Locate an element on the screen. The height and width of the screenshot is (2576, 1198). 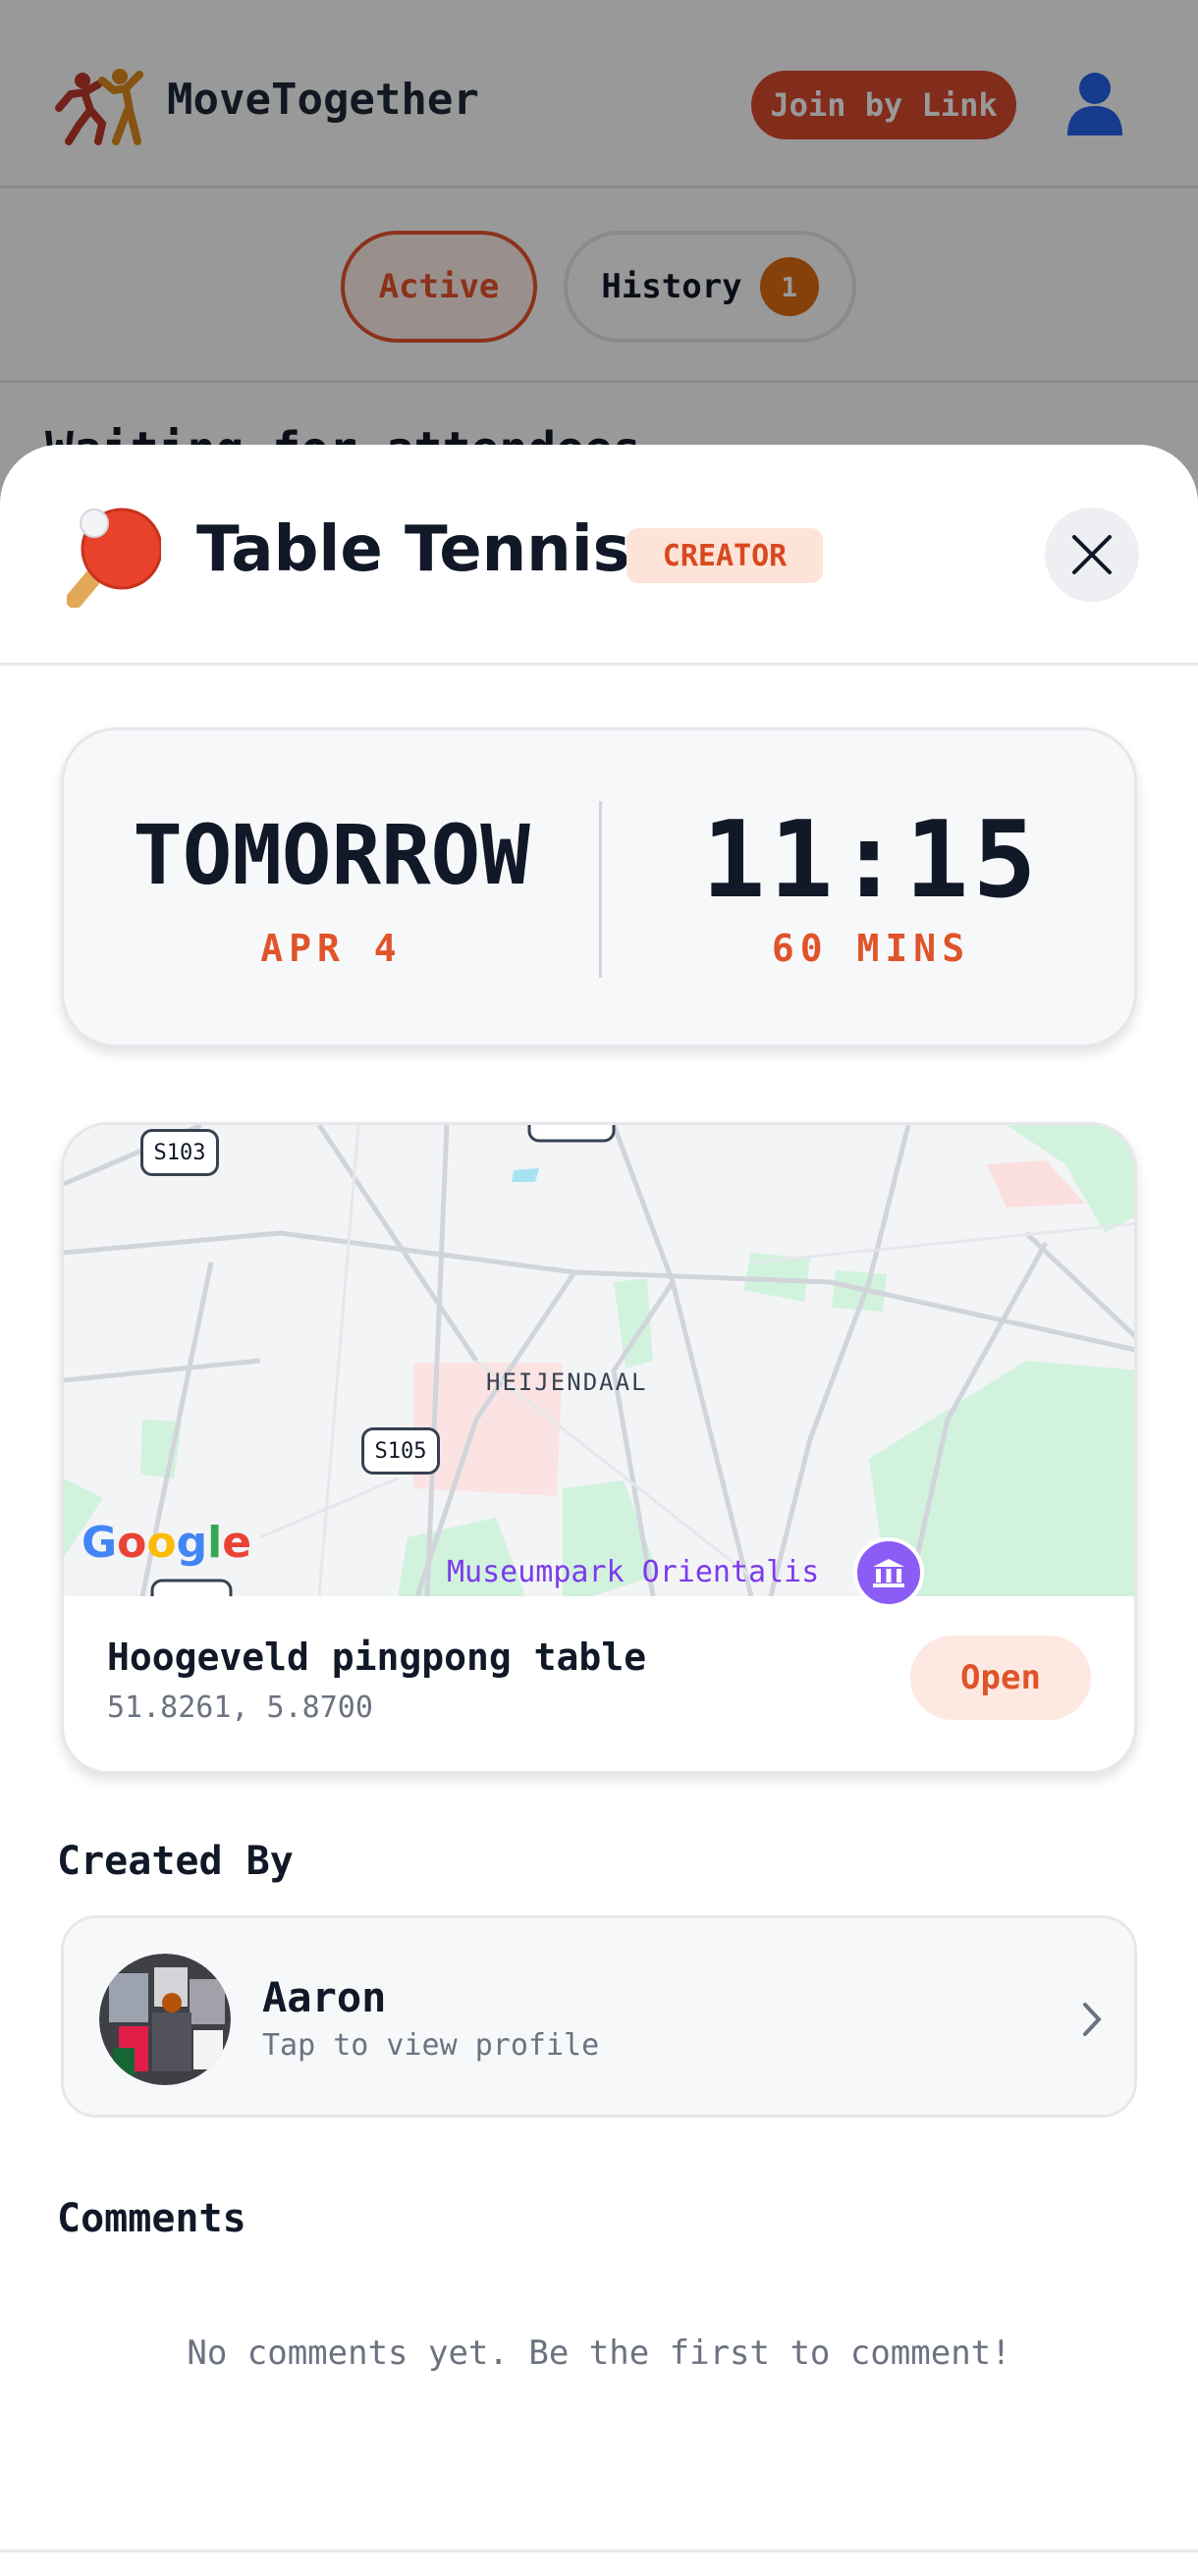
activity-title: Table Tennis is located at coordinates (413, 549).